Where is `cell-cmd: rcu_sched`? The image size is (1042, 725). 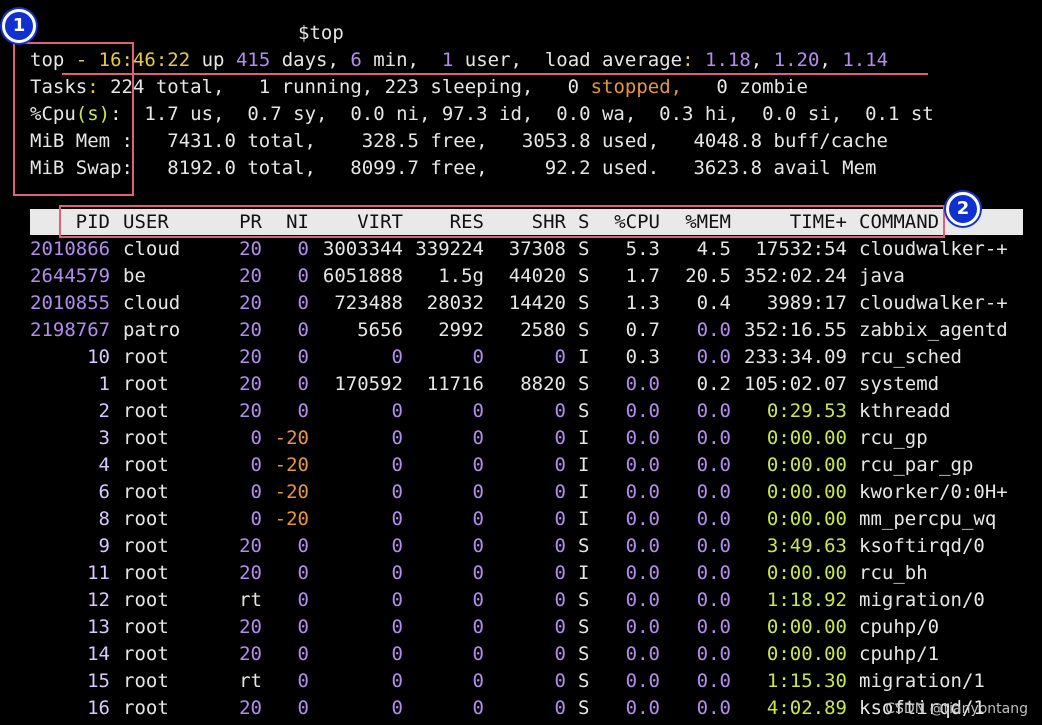
cell-cmd: rcu_sched is located at coordinates (910, 357).